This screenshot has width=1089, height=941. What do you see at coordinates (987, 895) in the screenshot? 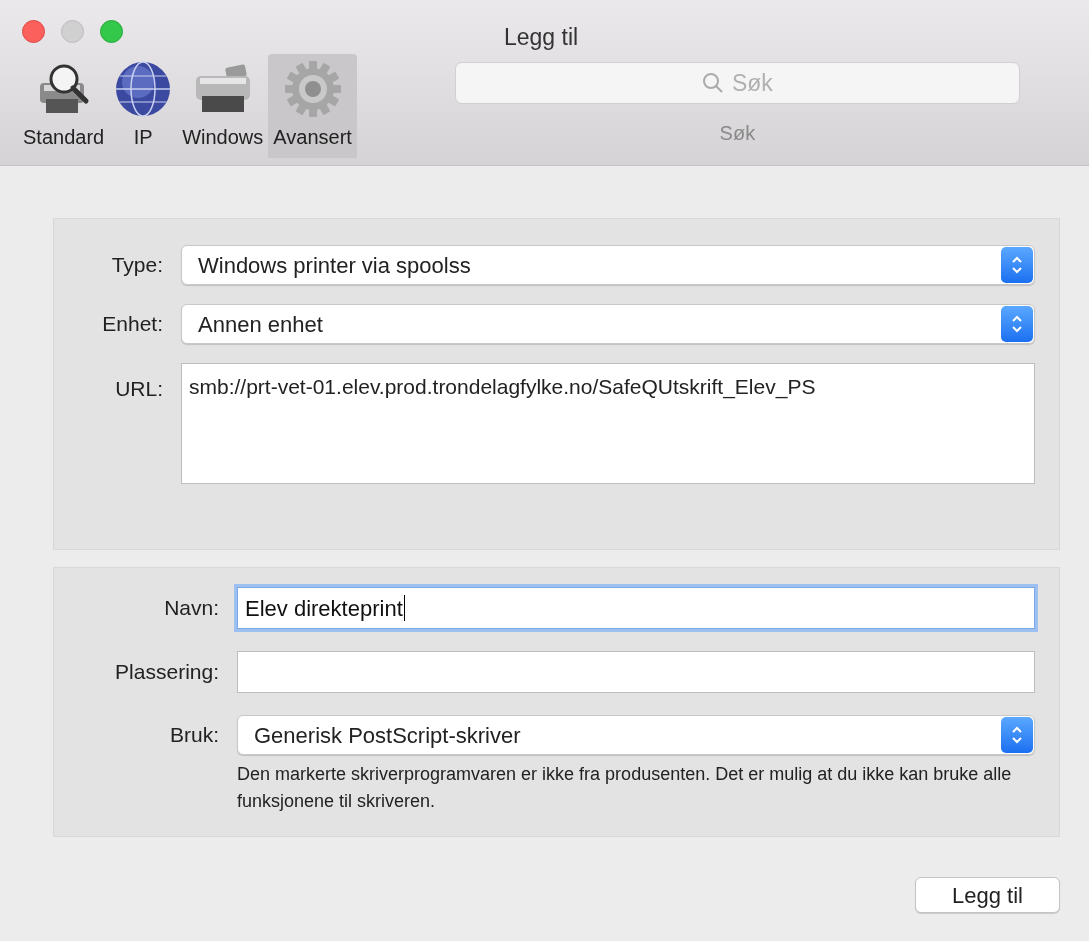
I see `add-button: Legg til` at bounding box center [987, 895].